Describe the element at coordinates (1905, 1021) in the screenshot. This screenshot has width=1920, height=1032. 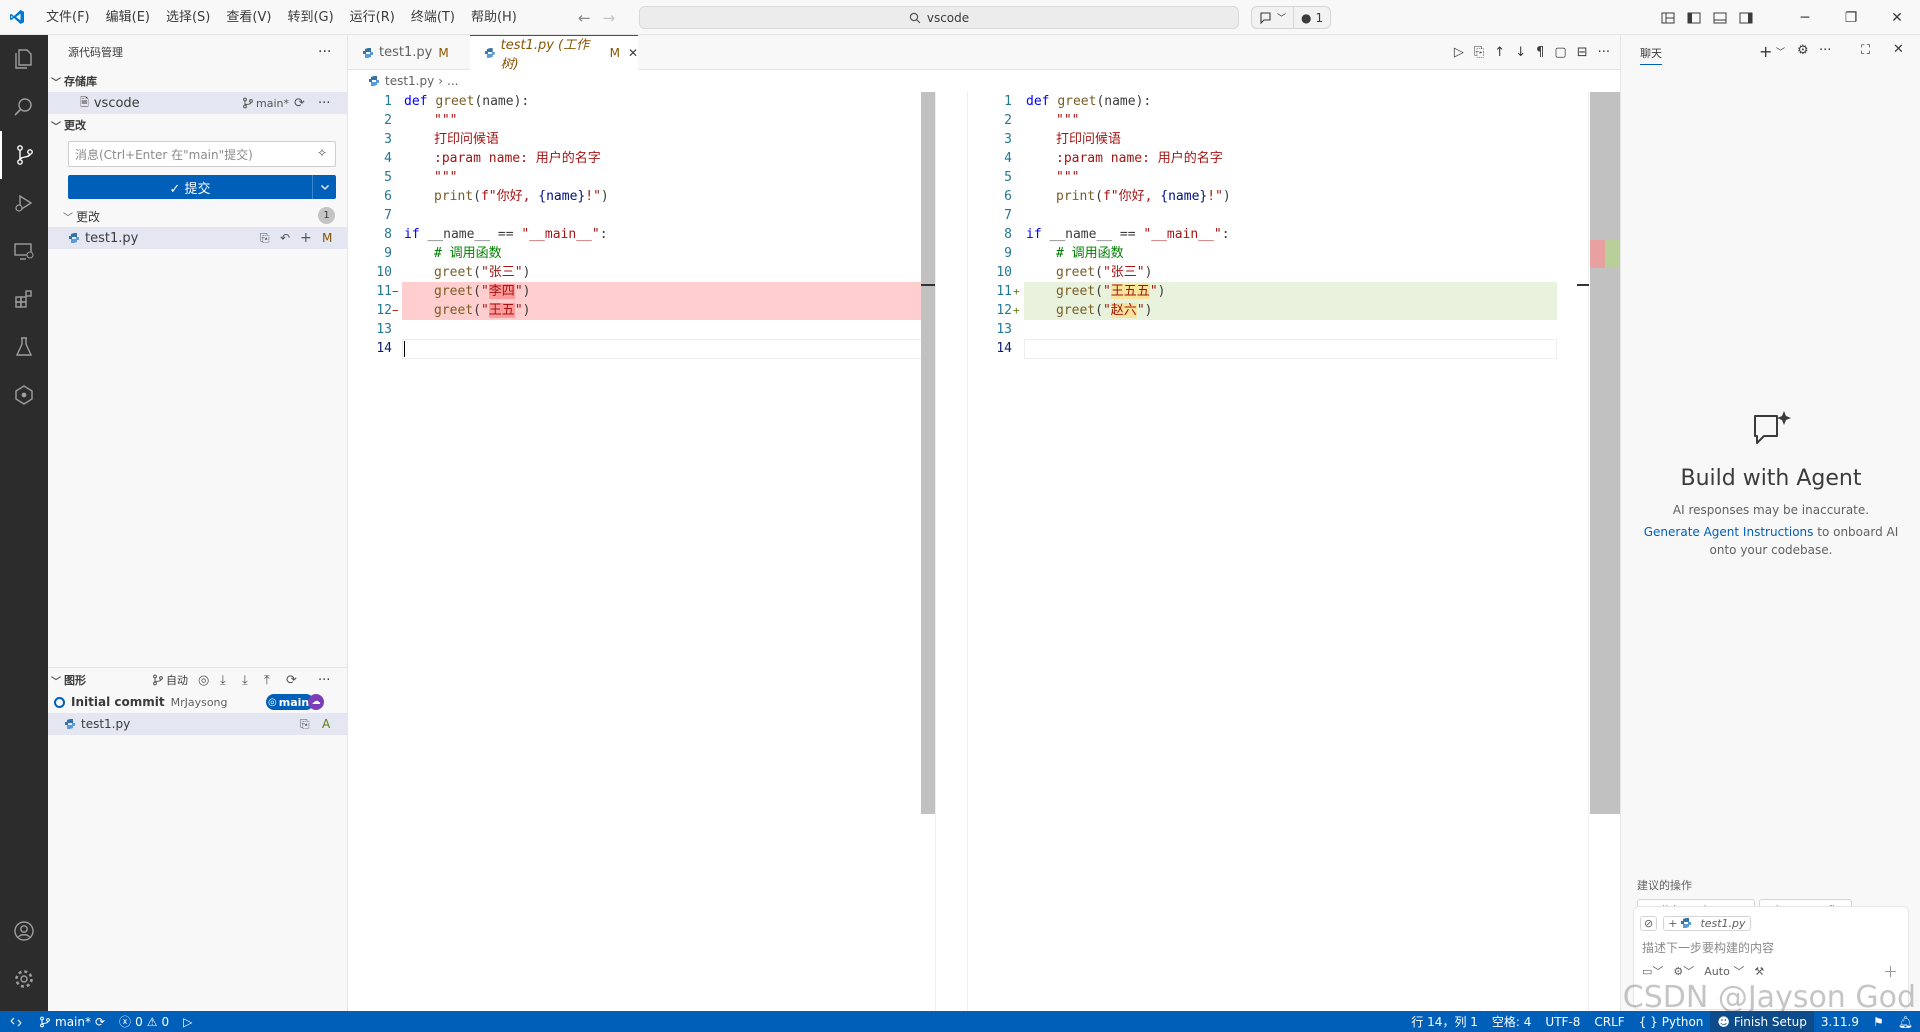
I see `notifications-bell-icon: 🔔︎` at that location.